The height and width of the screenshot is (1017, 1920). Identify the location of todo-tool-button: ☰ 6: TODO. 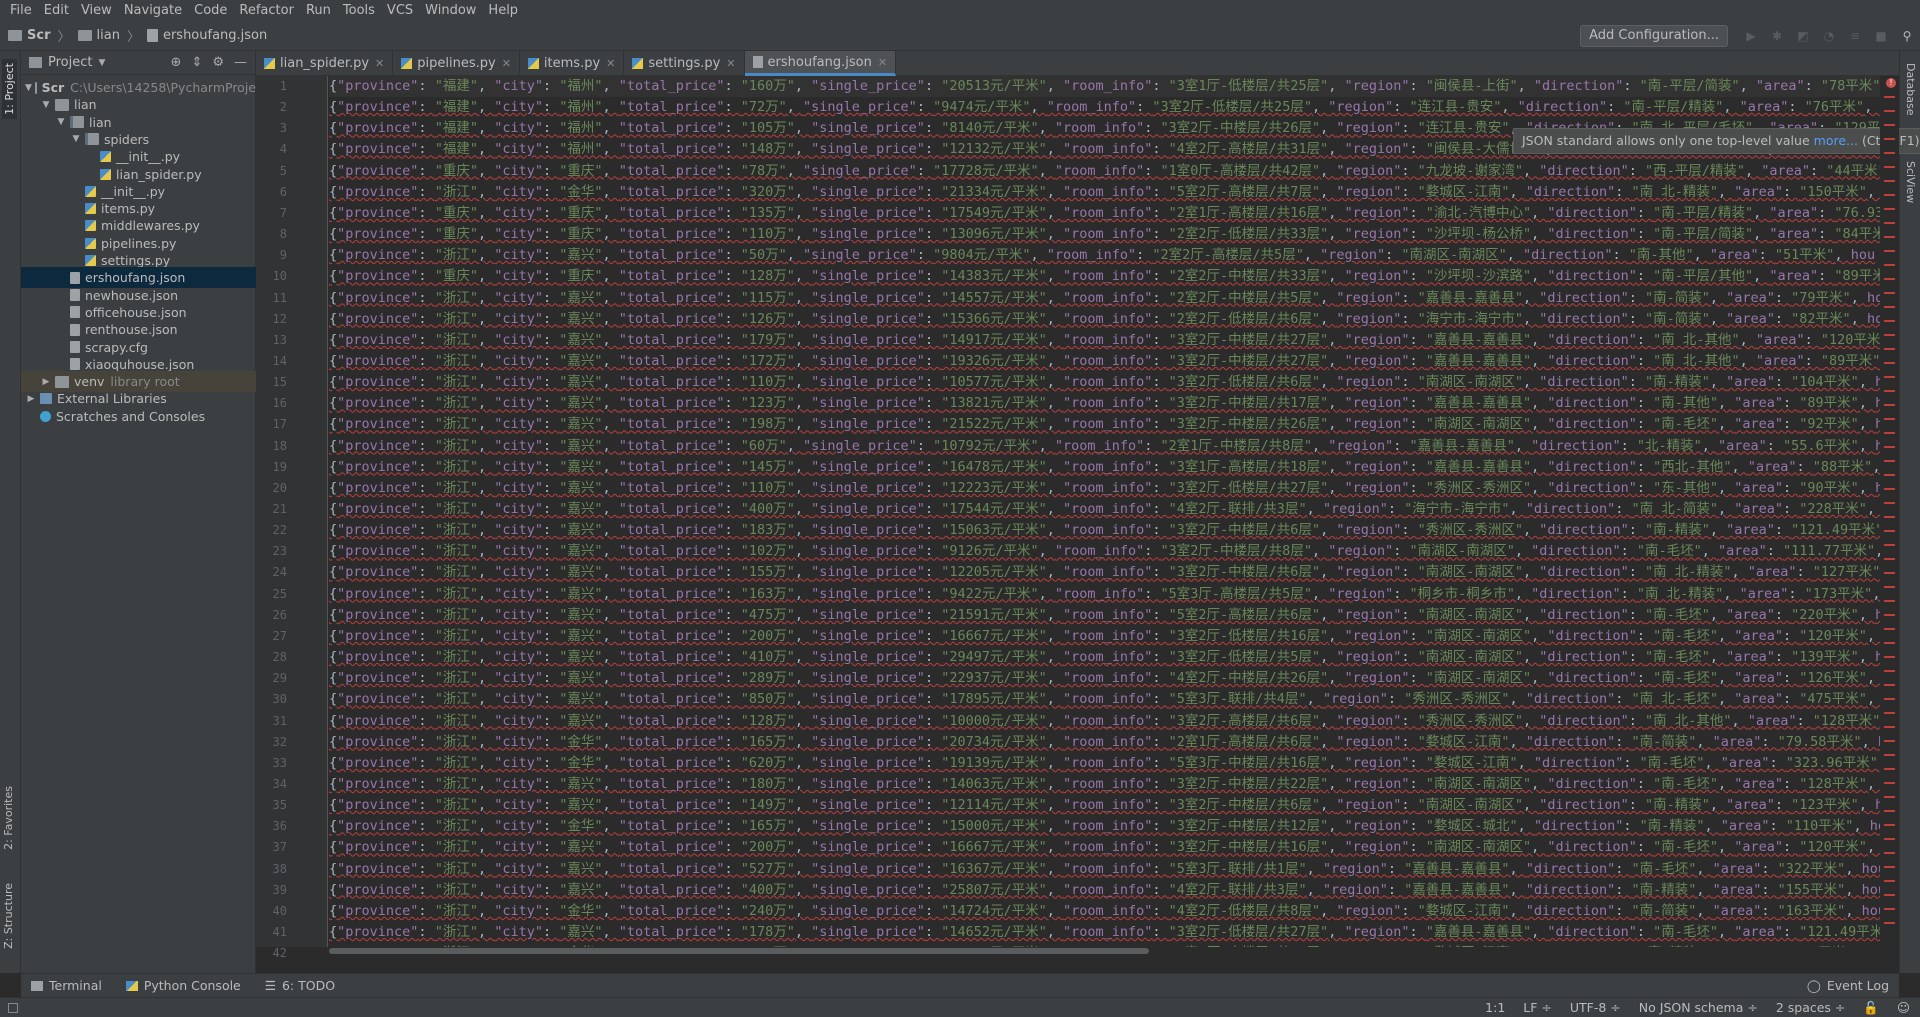
(300, 985).